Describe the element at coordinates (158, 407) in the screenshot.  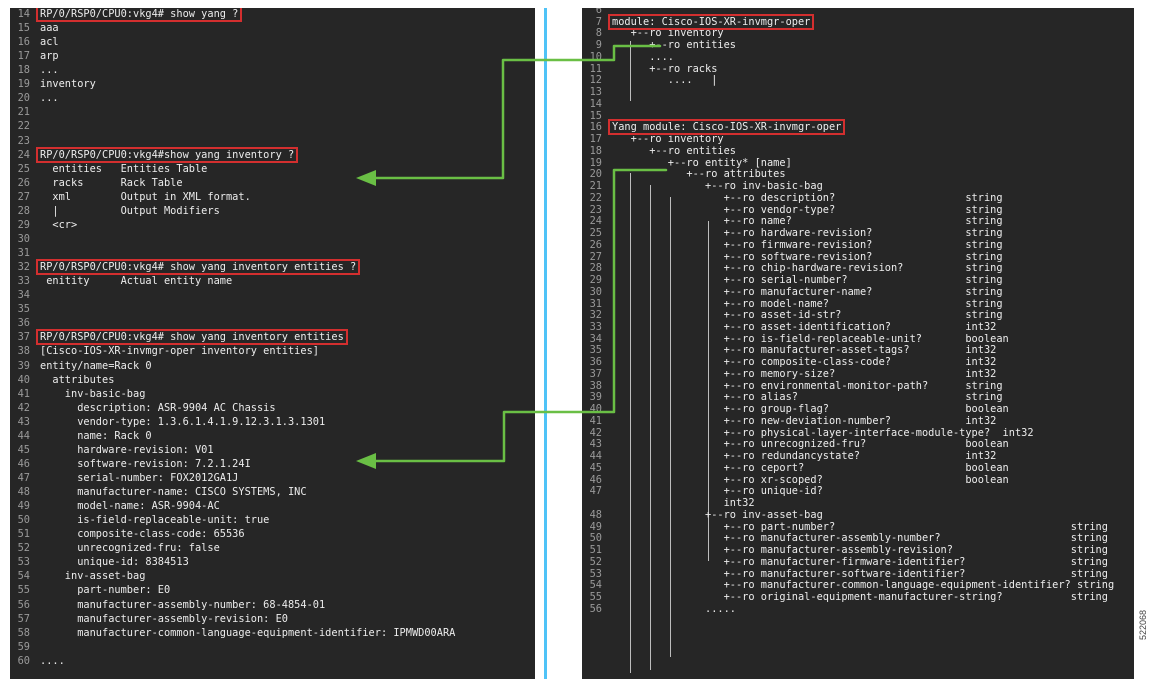
I see `line-text: description: ASR-9904 AC Chassis` at that location.